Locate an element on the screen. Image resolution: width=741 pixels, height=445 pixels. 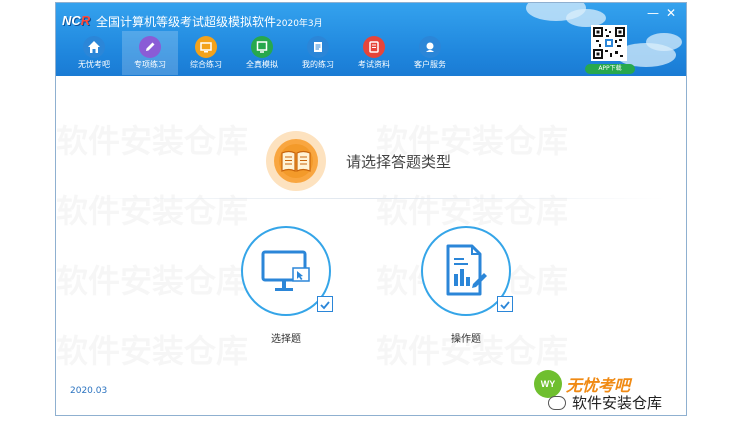
tab-special-practice: 专项练习 is located at coordinates (150, 53).